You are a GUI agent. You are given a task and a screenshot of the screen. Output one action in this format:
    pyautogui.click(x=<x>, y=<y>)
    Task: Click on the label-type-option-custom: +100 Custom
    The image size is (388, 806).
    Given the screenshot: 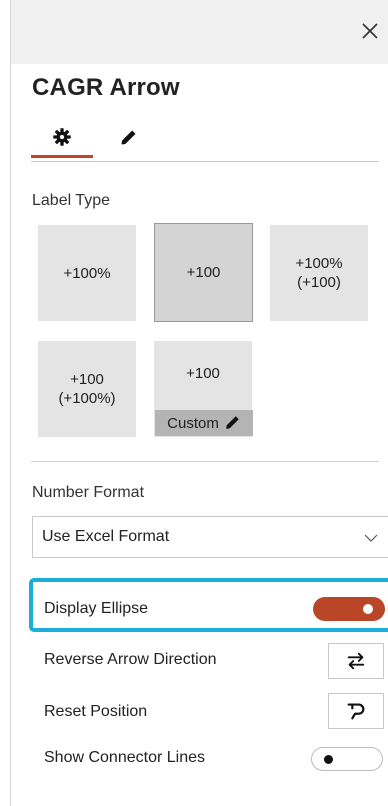 What is the action you would take?
    pyautogui.click(x=203, y=389)
    